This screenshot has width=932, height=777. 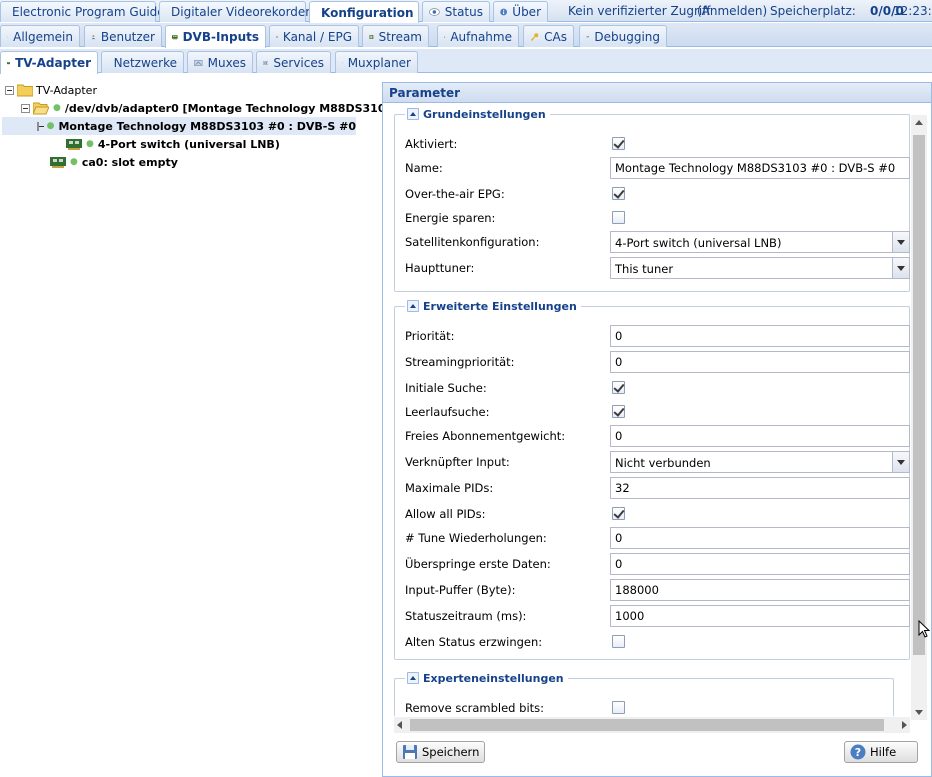 What do you see at coordinates (760, 590) in the screenshot?
I see `input-buffer-input` at bounding box center [760, 590].